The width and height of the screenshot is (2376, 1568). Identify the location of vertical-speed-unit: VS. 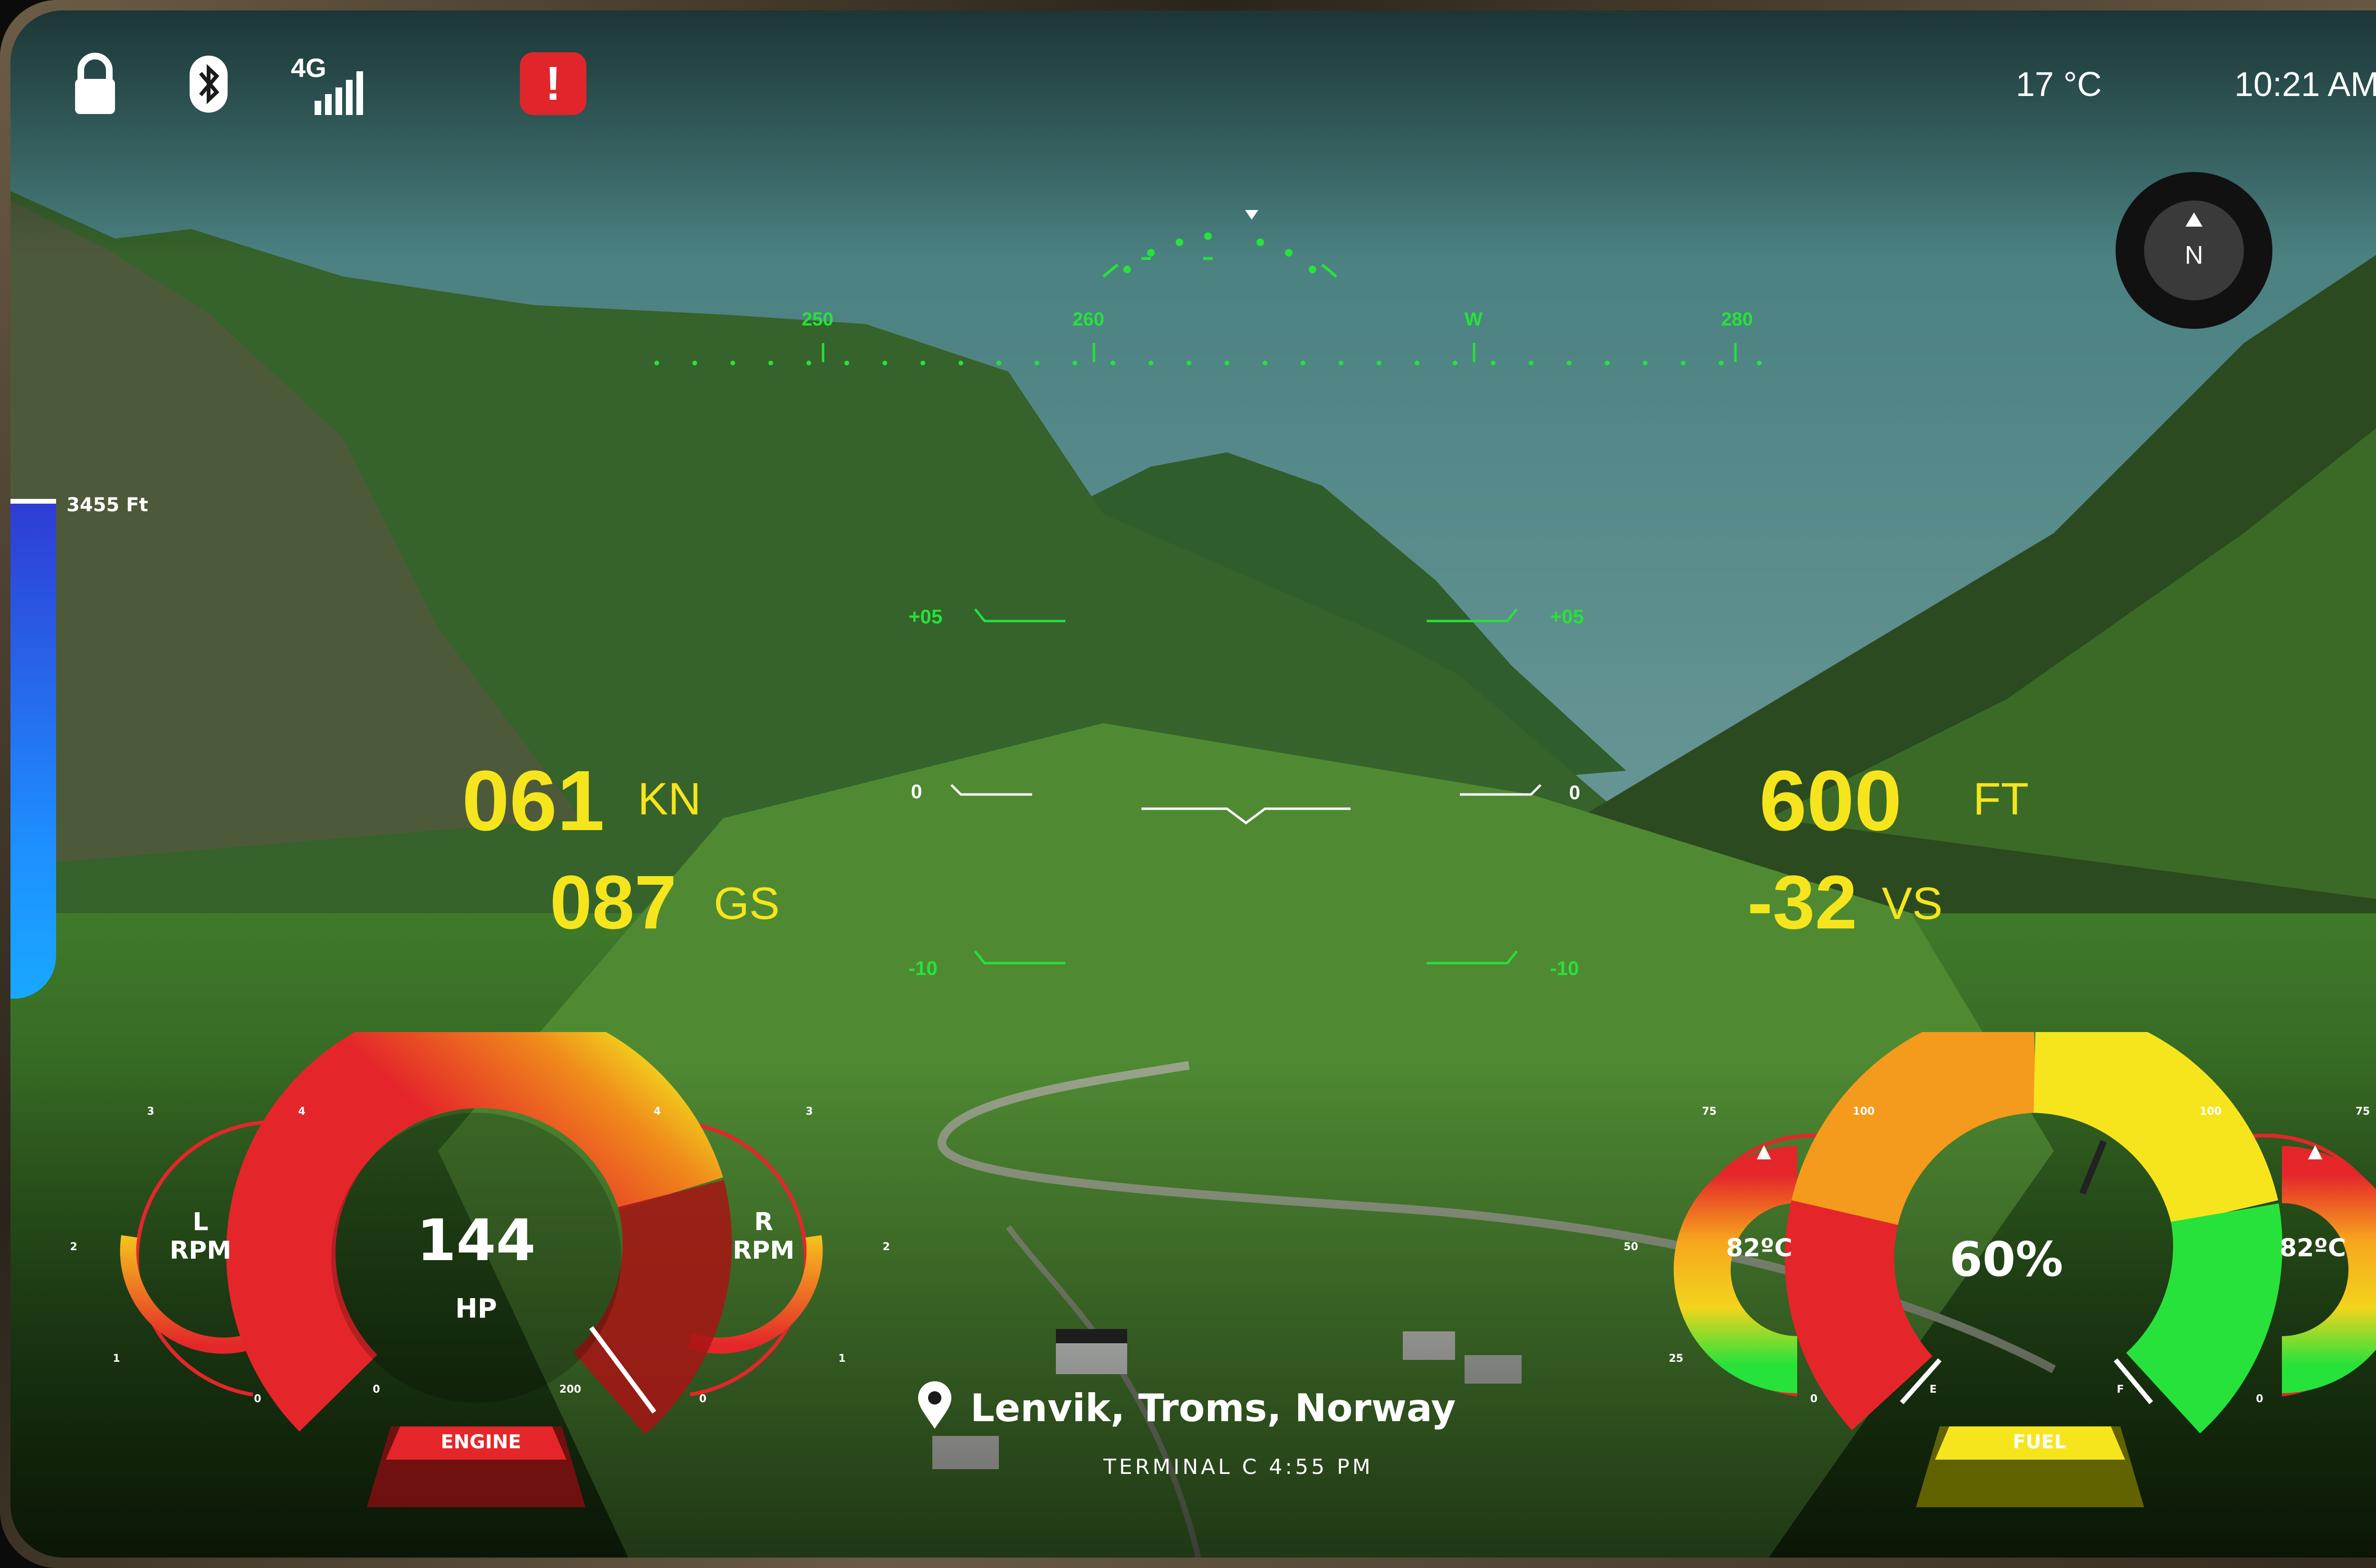
(1912, 904).